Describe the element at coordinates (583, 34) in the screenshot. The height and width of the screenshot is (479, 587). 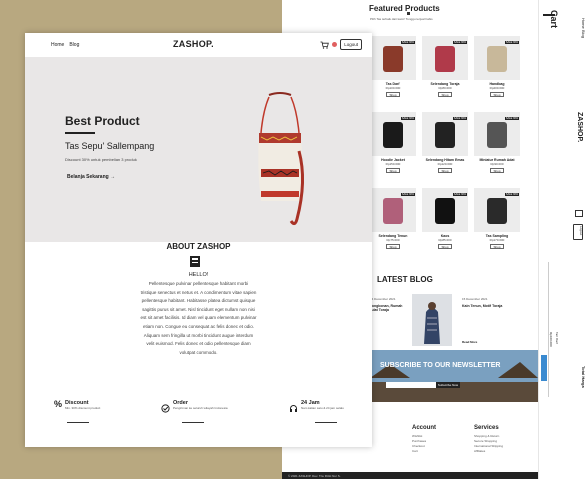
I see `side-nav-blog: Blog` at that location.